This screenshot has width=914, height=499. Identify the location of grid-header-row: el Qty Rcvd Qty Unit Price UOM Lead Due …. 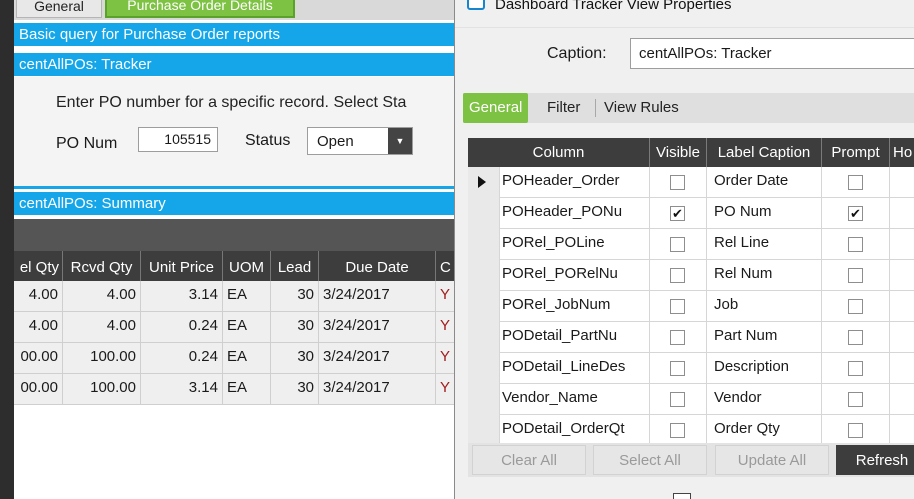
(234, 266).